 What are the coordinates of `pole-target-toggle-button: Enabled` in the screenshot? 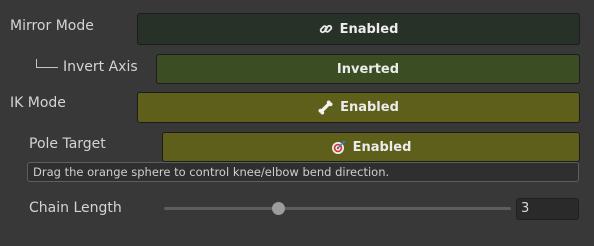 It's located at (371, 147).